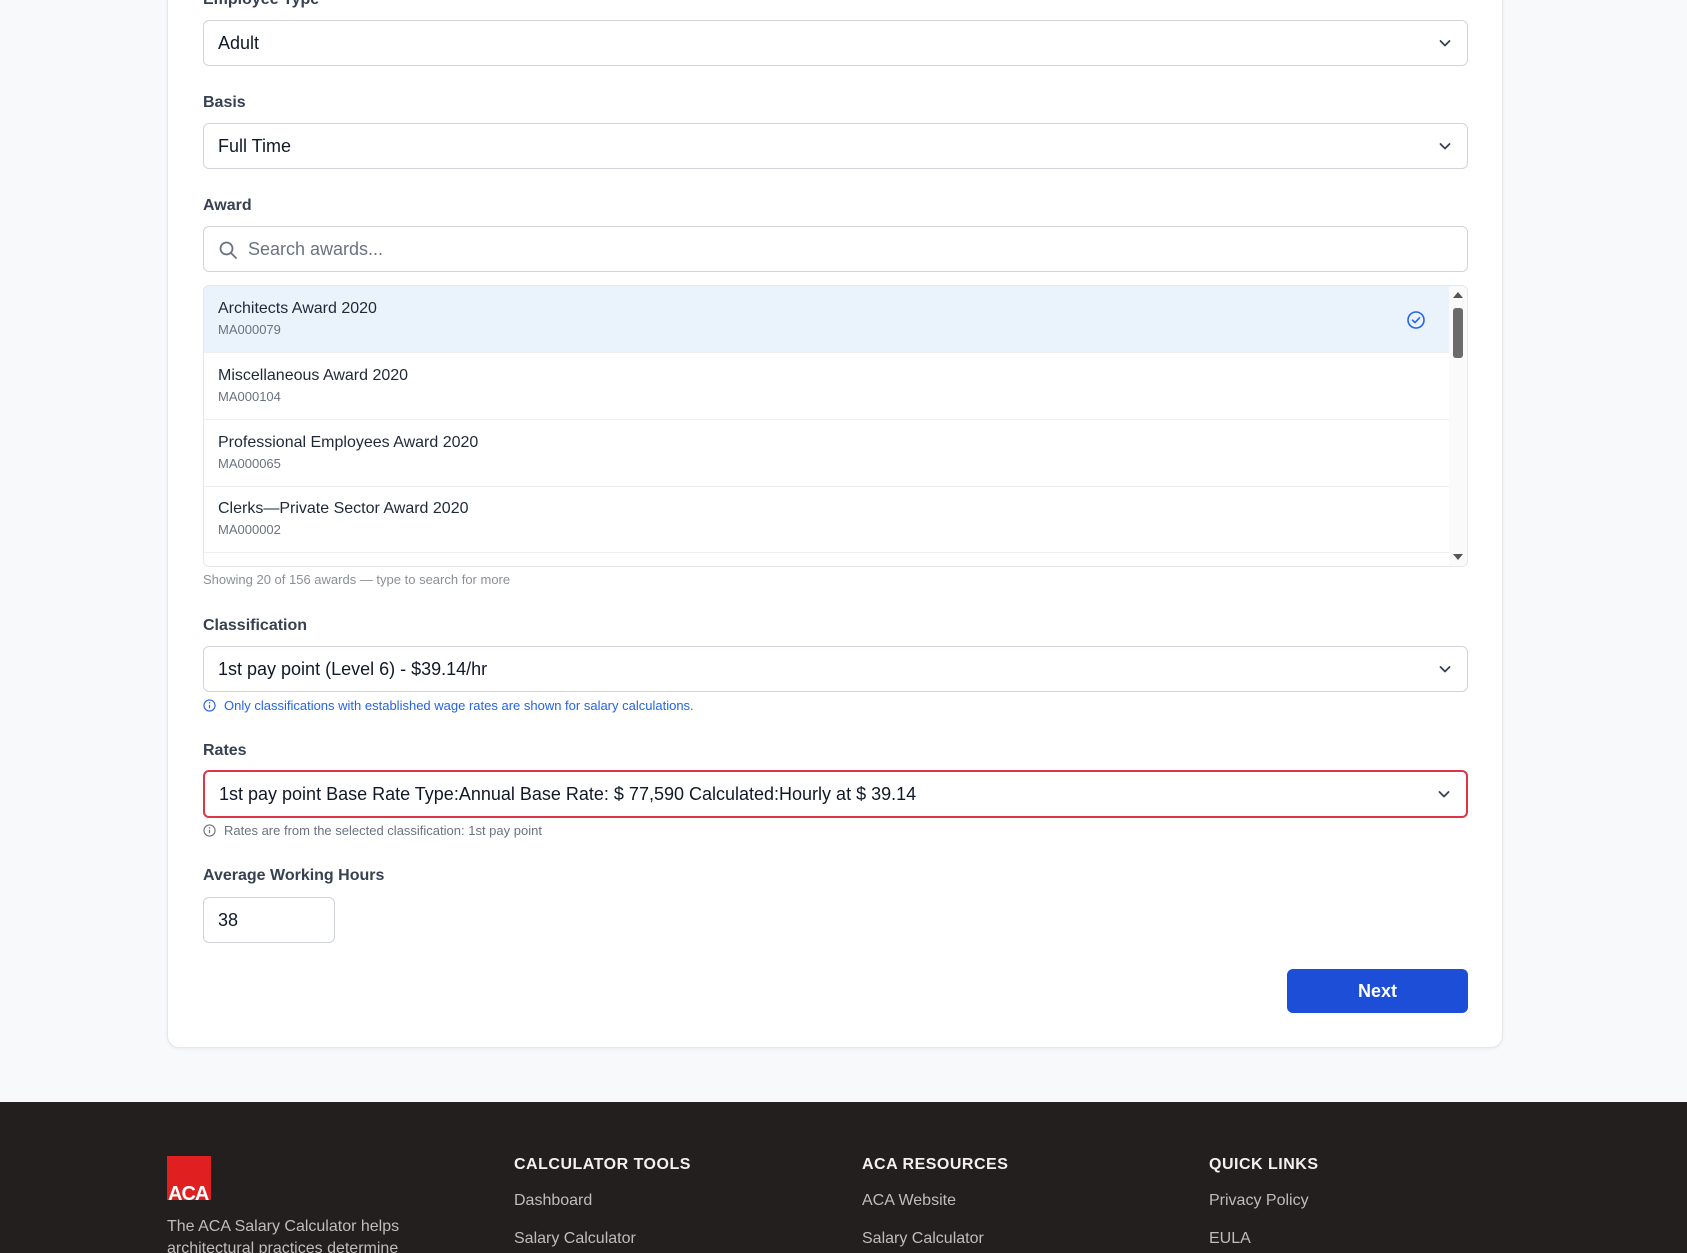  Describe the element at coordinates (1416, 320) in the screenshot. I see `check-circle-icon` at that location.